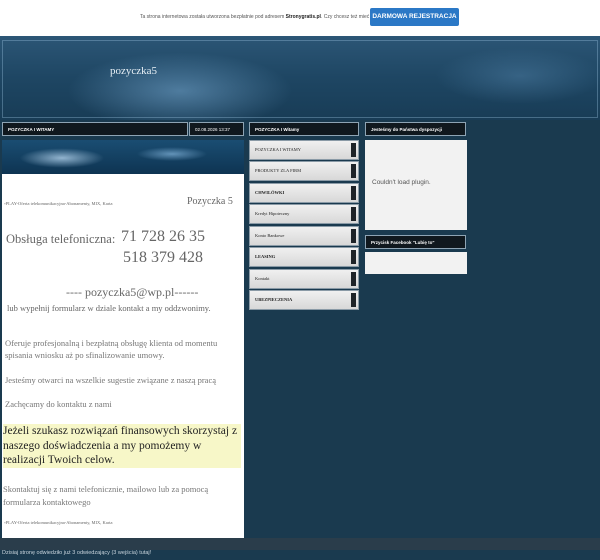 The width and height of the screenshot is (600, 560). What do you see at coordinates (123, 157) in the screenshot?
I see `content-banner` at bounding box center [123, 157].